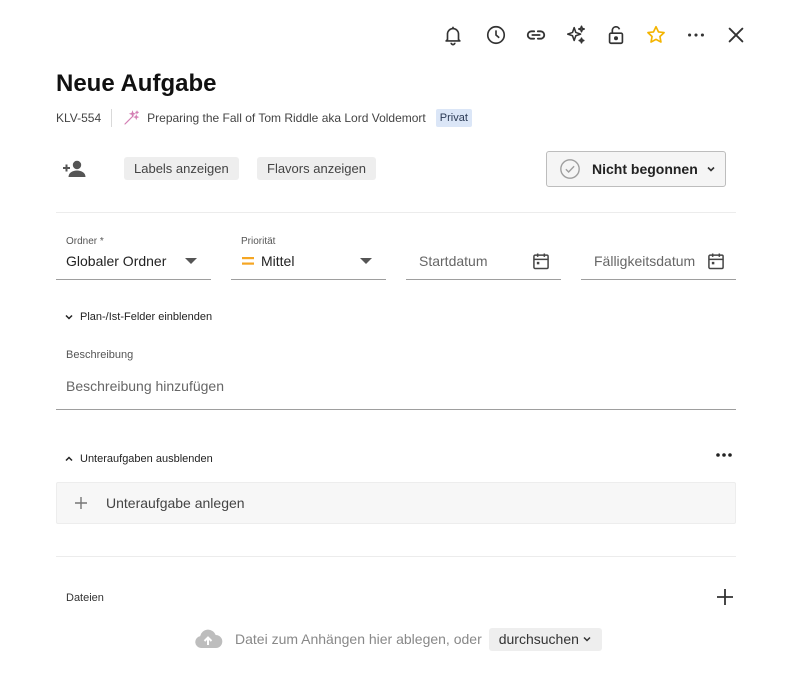 The width and height of the screenshot is (790, 685). What do you see at coordinates (136, 84) in the screenshot?
I see `task-title: Neue Aufgabe` at bounding box center [136, 84].